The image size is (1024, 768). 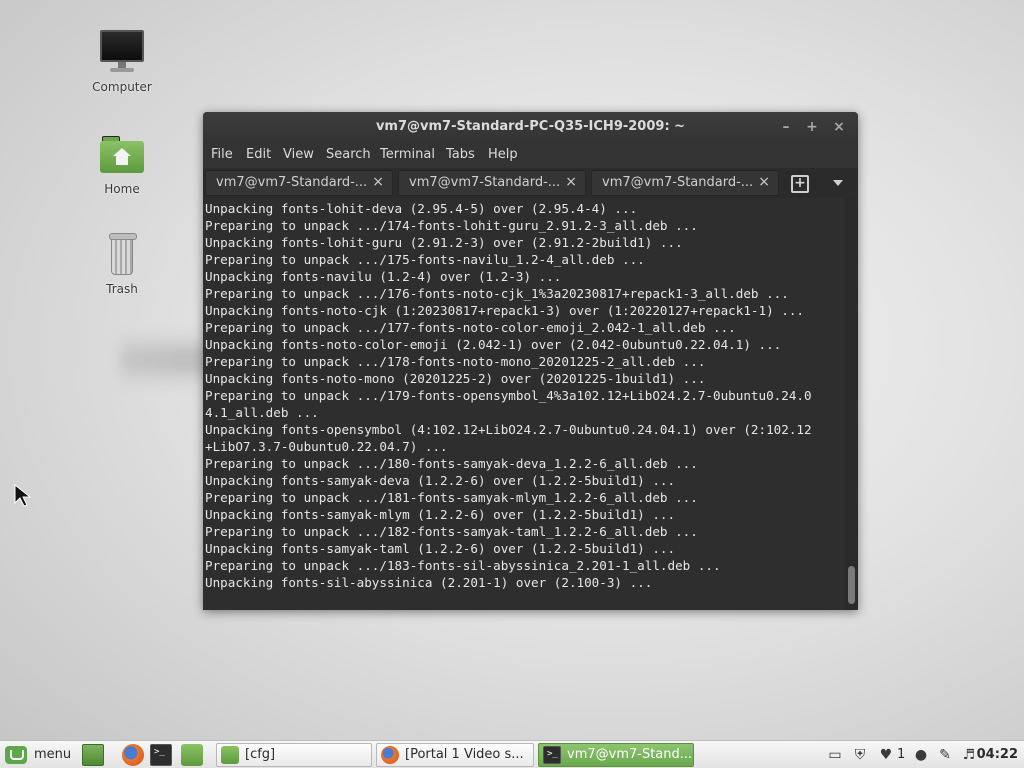 I want to click on menu-file: File, so click(x=222, y=154).